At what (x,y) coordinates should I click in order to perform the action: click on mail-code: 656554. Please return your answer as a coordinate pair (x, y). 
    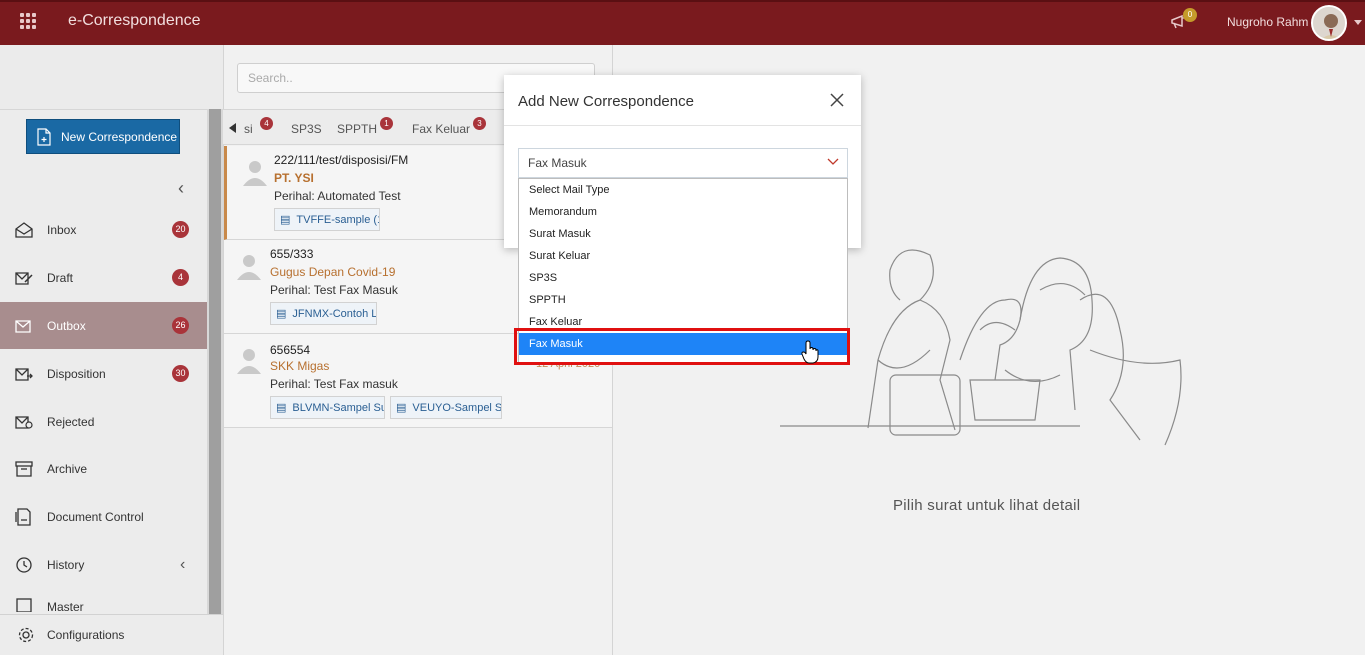
    Looking at the image, I should click on (290, 350).